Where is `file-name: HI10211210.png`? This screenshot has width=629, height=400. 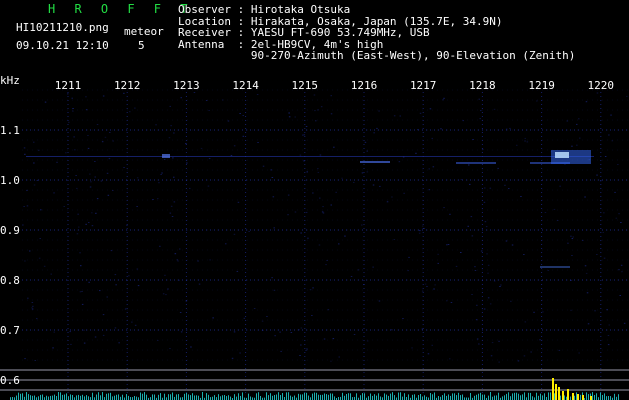 file-name: HI10211210.png is located at coordinates (62, 27).